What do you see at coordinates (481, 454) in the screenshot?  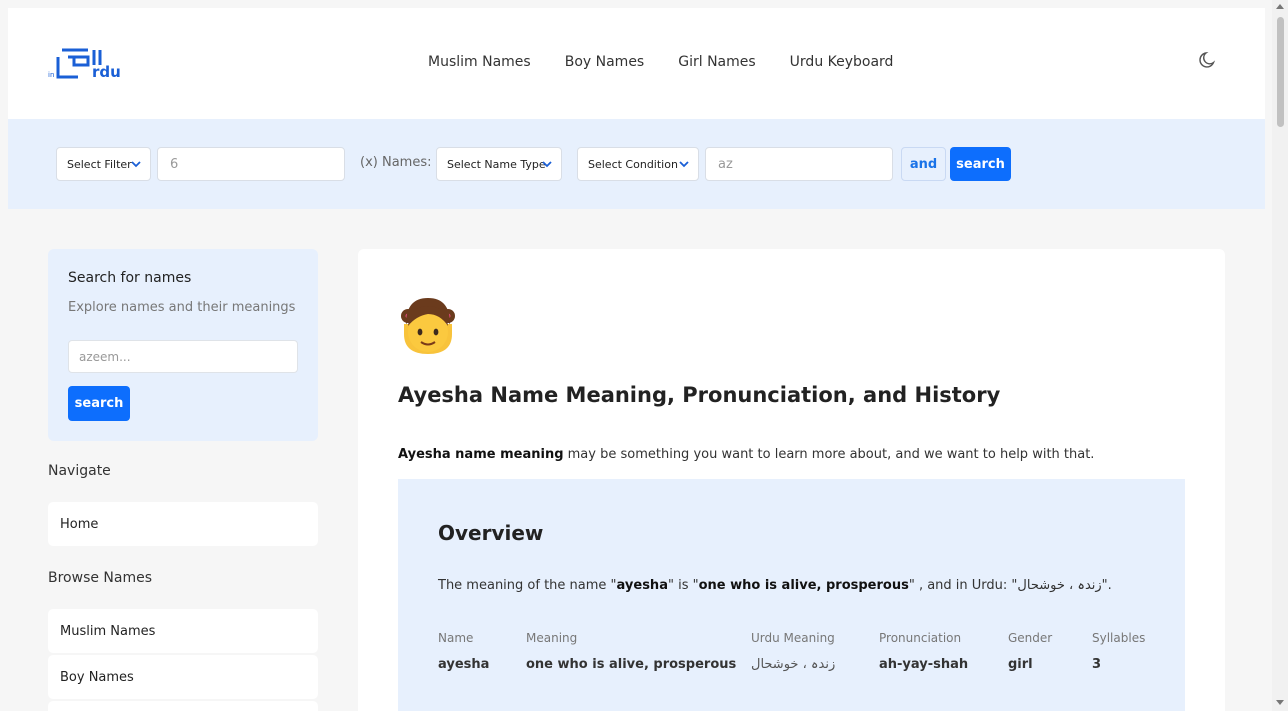 I see `intro-bold: Ayesha name meaning` at bounding box center [481, 454].